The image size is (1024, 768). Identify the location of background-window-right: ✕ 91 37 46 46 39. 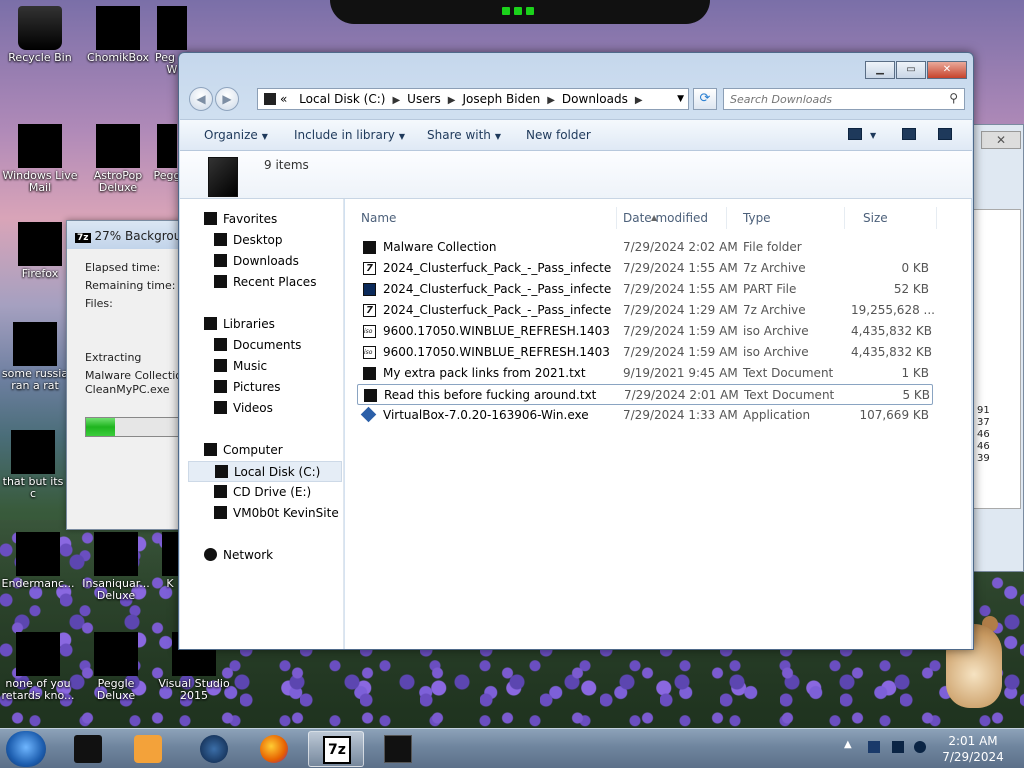
(995, 348).